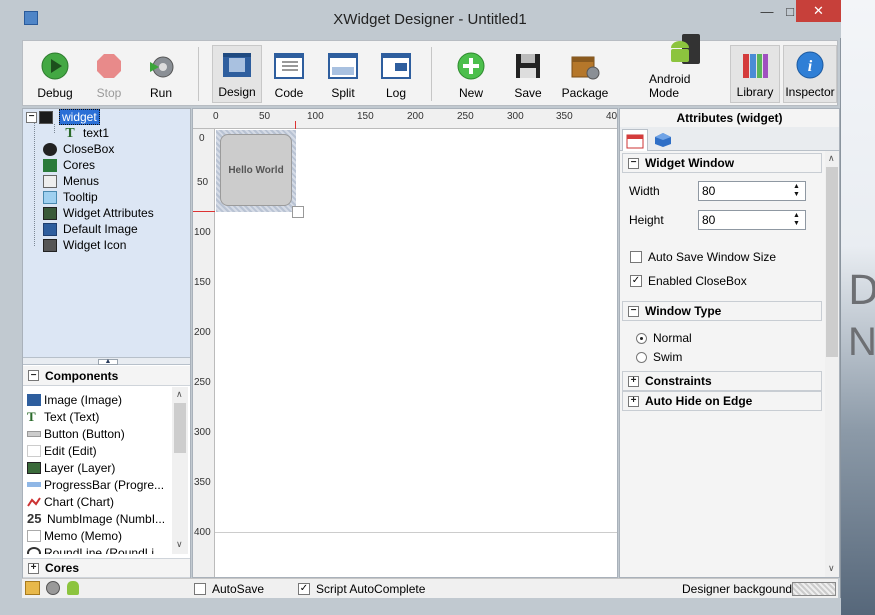  I want to click on collapse-up-icon: ▲, so click(108, 361).